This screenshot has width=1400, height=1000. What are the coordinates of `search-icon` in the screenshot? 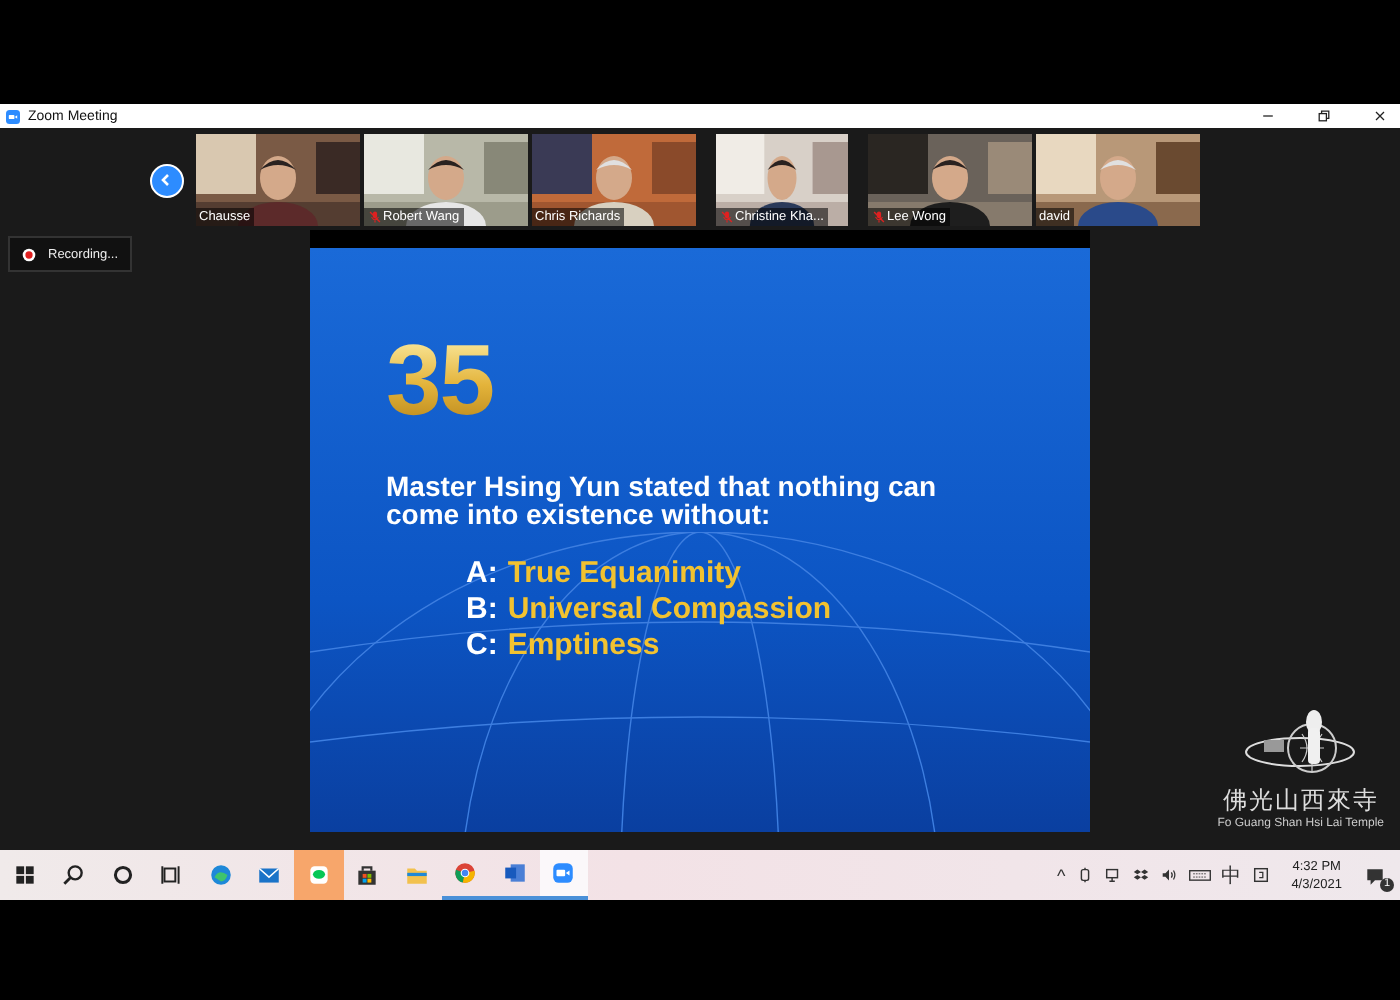 It's located at (73, 875).